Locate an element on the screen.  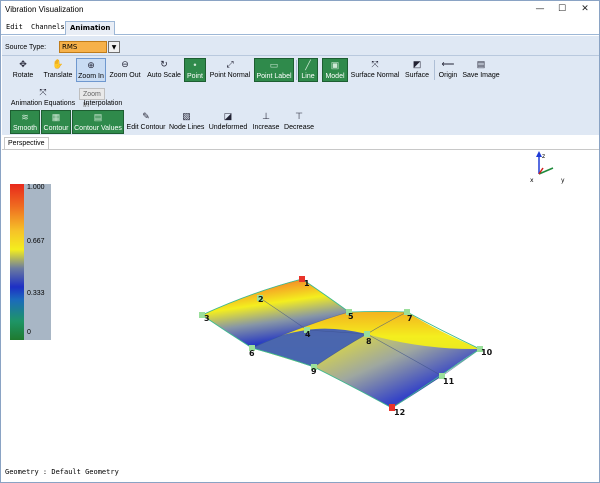
title-bar: Vibration Visualization — ☐ ✕ is located at coordinates (300, 10).